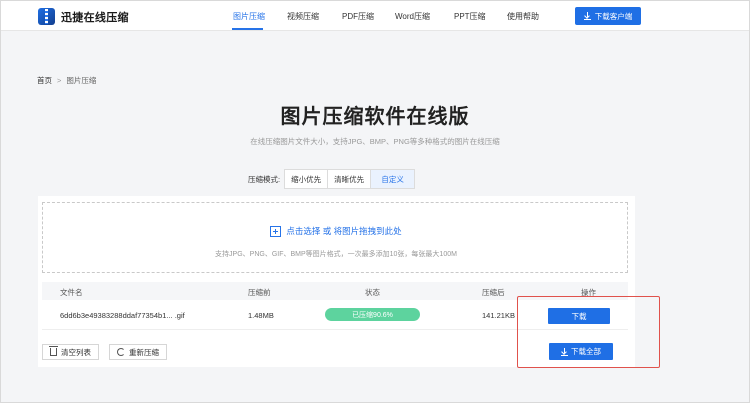 The image size is (750, 403). I want to click on column-status: 状态, so click(372, 292).